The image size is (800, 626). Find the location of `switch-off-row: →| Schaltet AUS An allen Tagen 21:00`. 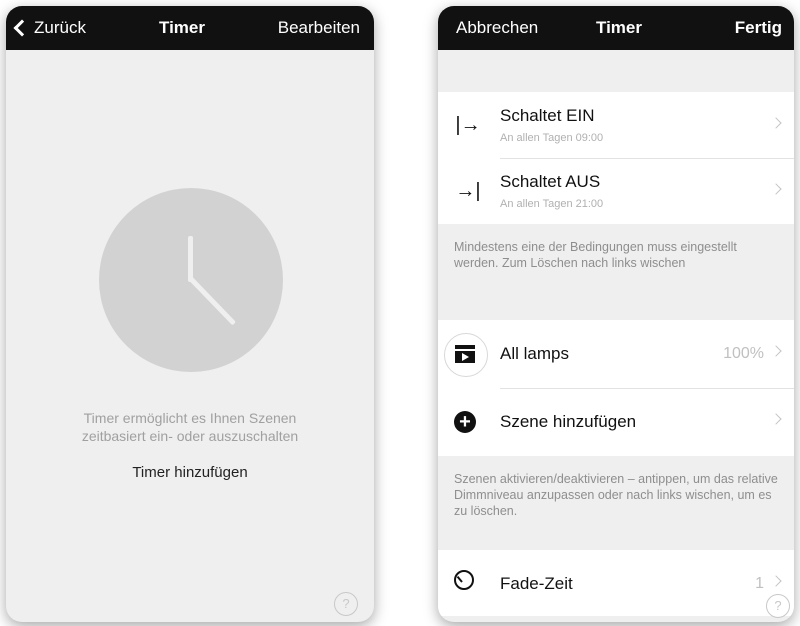

switch-off-row: →| Schaltet AUS An allen Tagen 21:00 is located at coordinates (616, 191).